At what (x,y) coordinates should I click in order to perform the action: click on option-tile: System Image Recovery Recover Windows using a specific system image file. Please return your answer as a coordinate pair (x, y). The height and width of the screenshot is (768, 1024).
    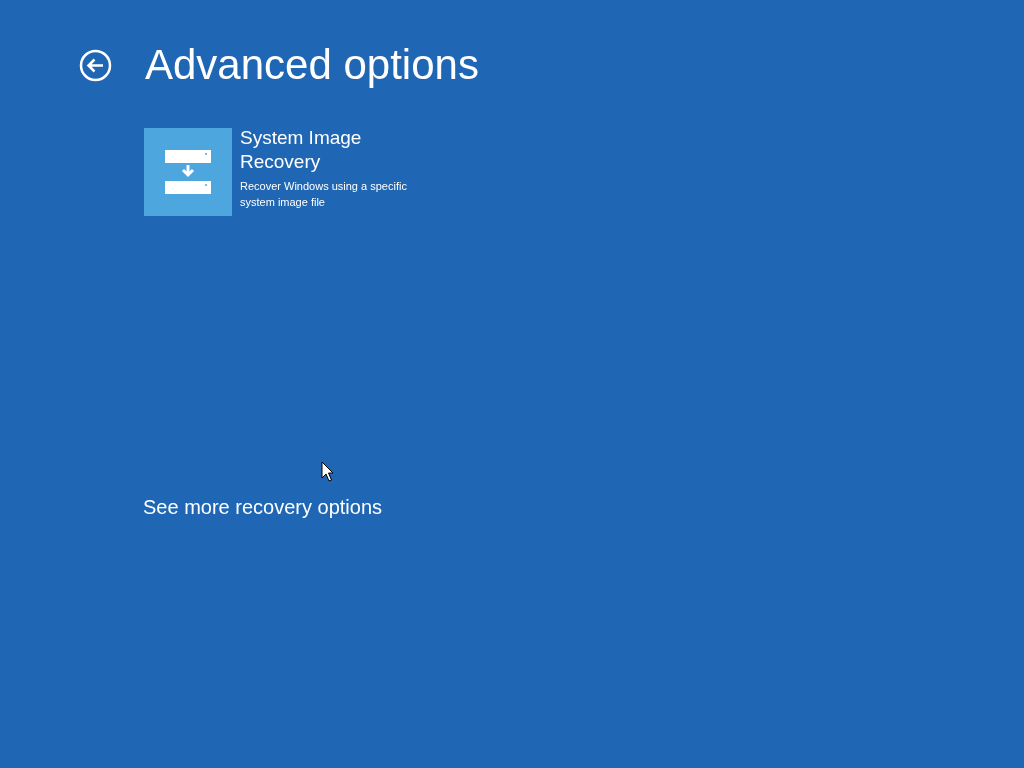
    Looking at the image, I should click on (584, 172).